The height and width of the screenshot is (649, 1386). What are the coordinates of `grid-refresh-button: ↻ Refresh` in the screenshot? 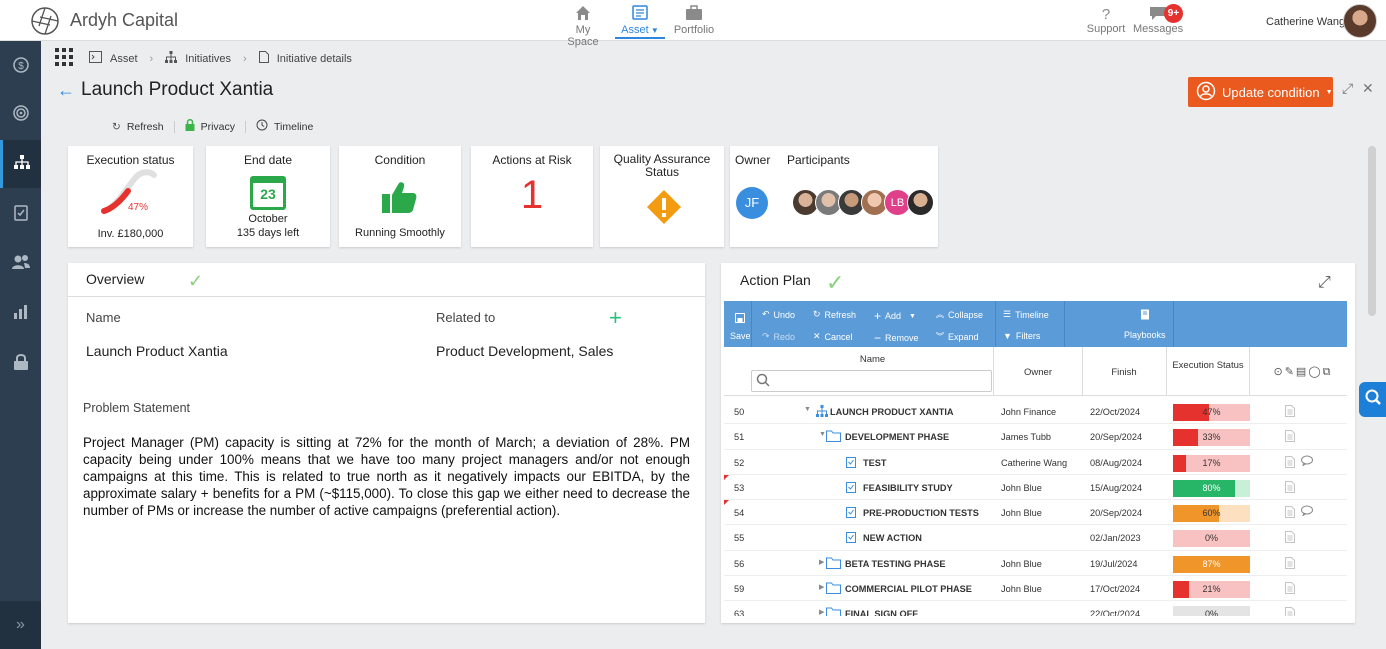 It's located at (834, 314).